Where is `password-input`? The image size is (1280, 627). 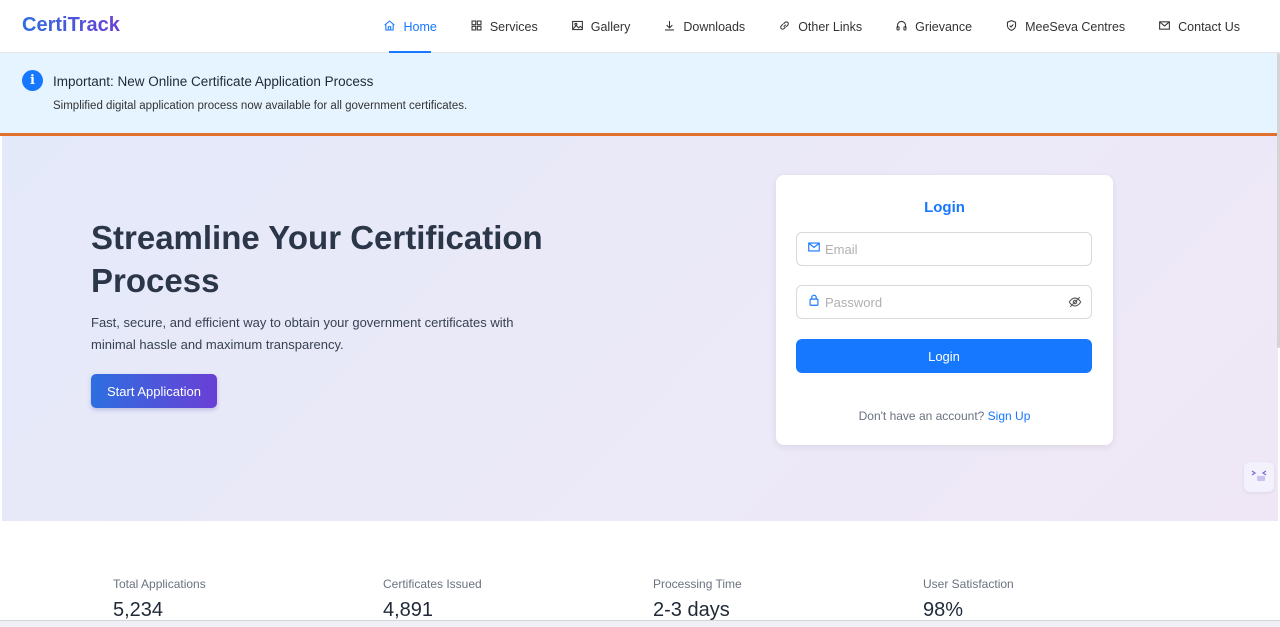
password-input is located at coordinates (940, 302).